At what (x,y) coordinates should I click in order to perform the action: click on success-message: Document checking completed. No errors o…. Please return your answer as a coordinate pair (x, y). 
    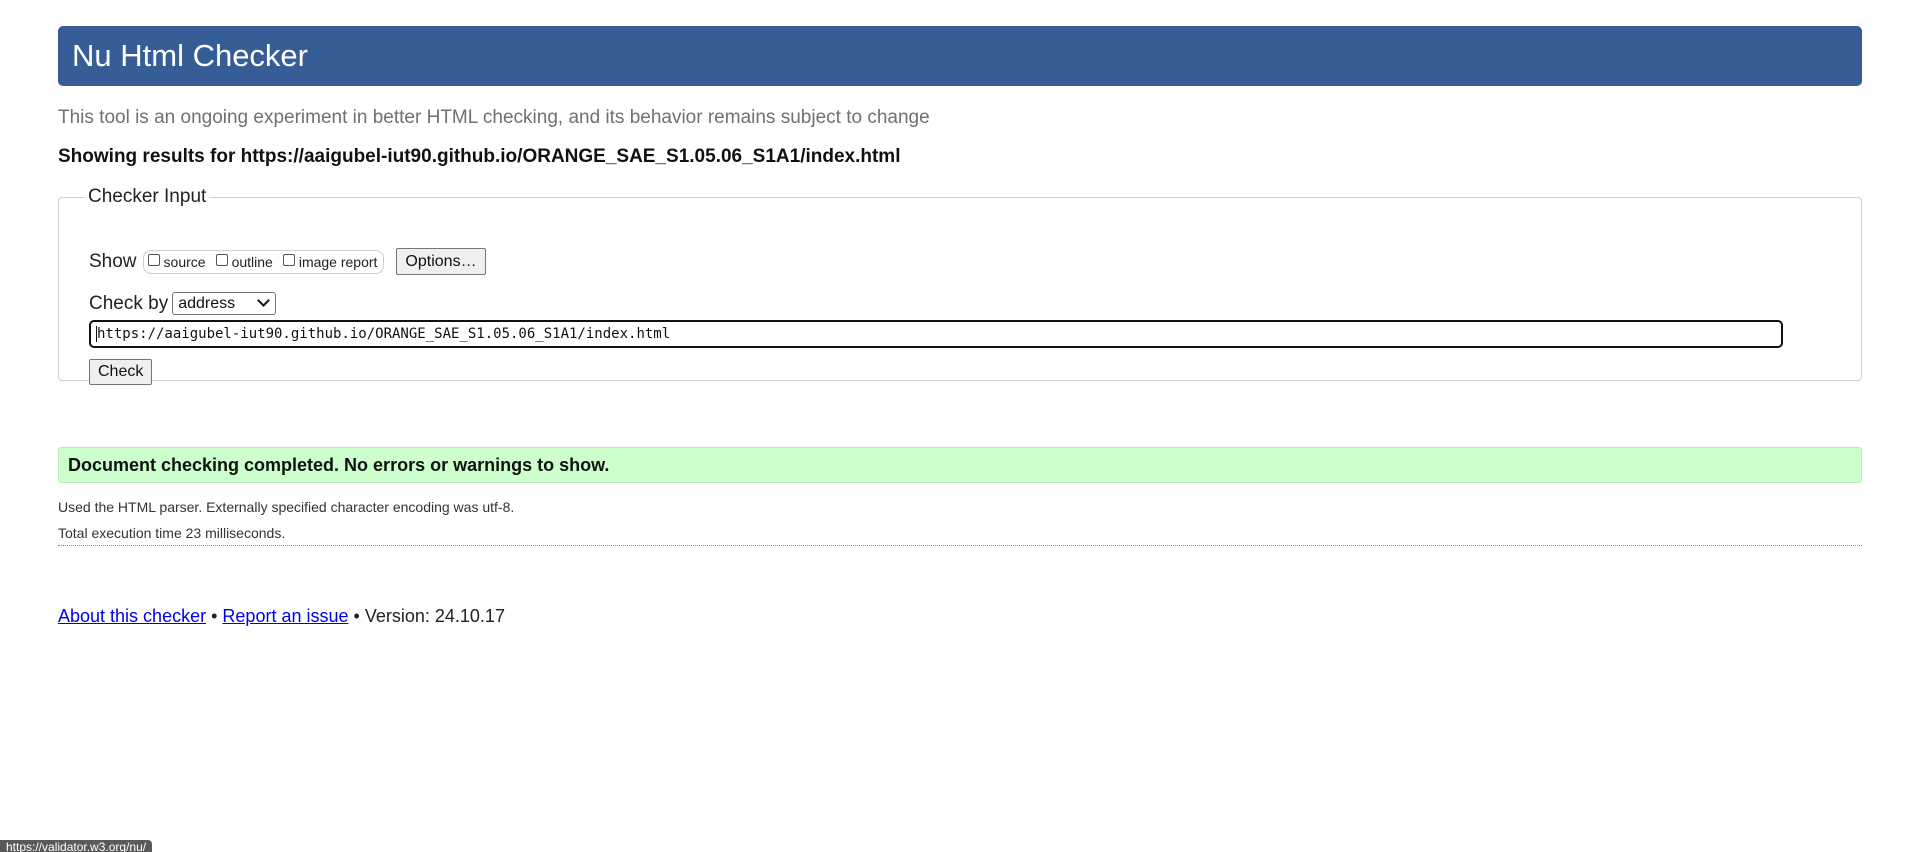
    Looking at the image, I should click on (960, 465).